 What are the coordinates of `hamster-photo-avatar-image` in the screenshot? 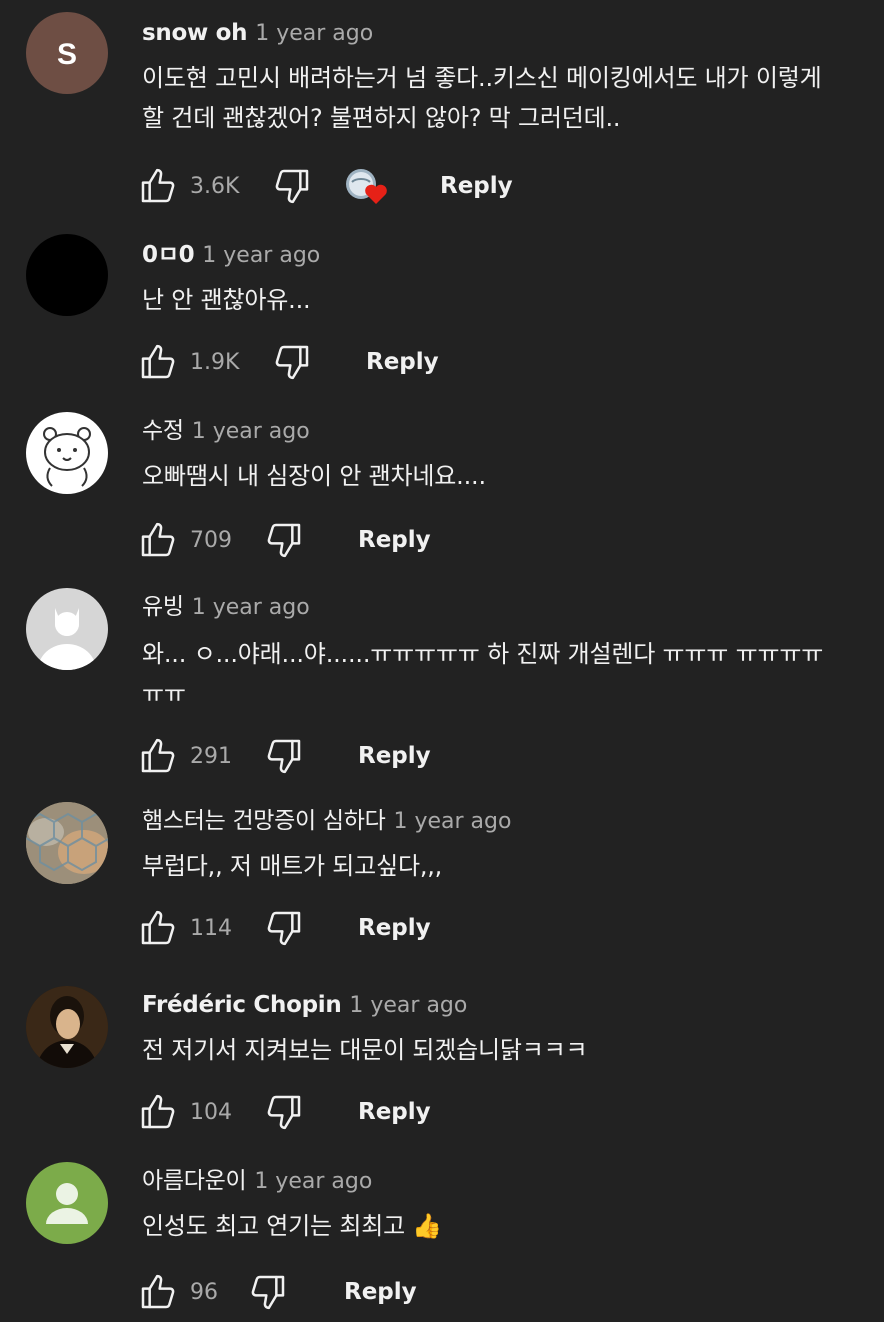 It's located at (67, 843).